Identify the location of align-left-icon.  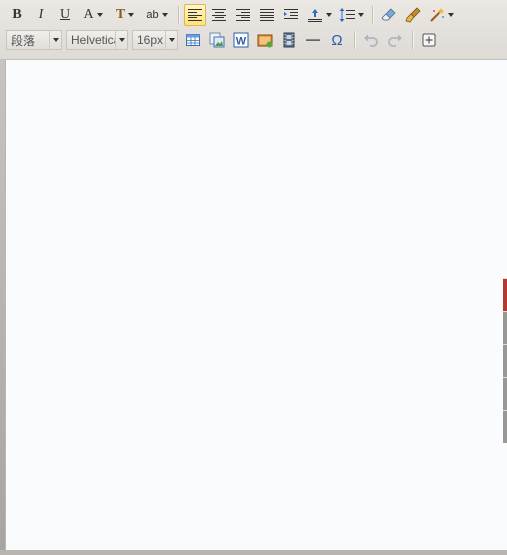
(195, 15).